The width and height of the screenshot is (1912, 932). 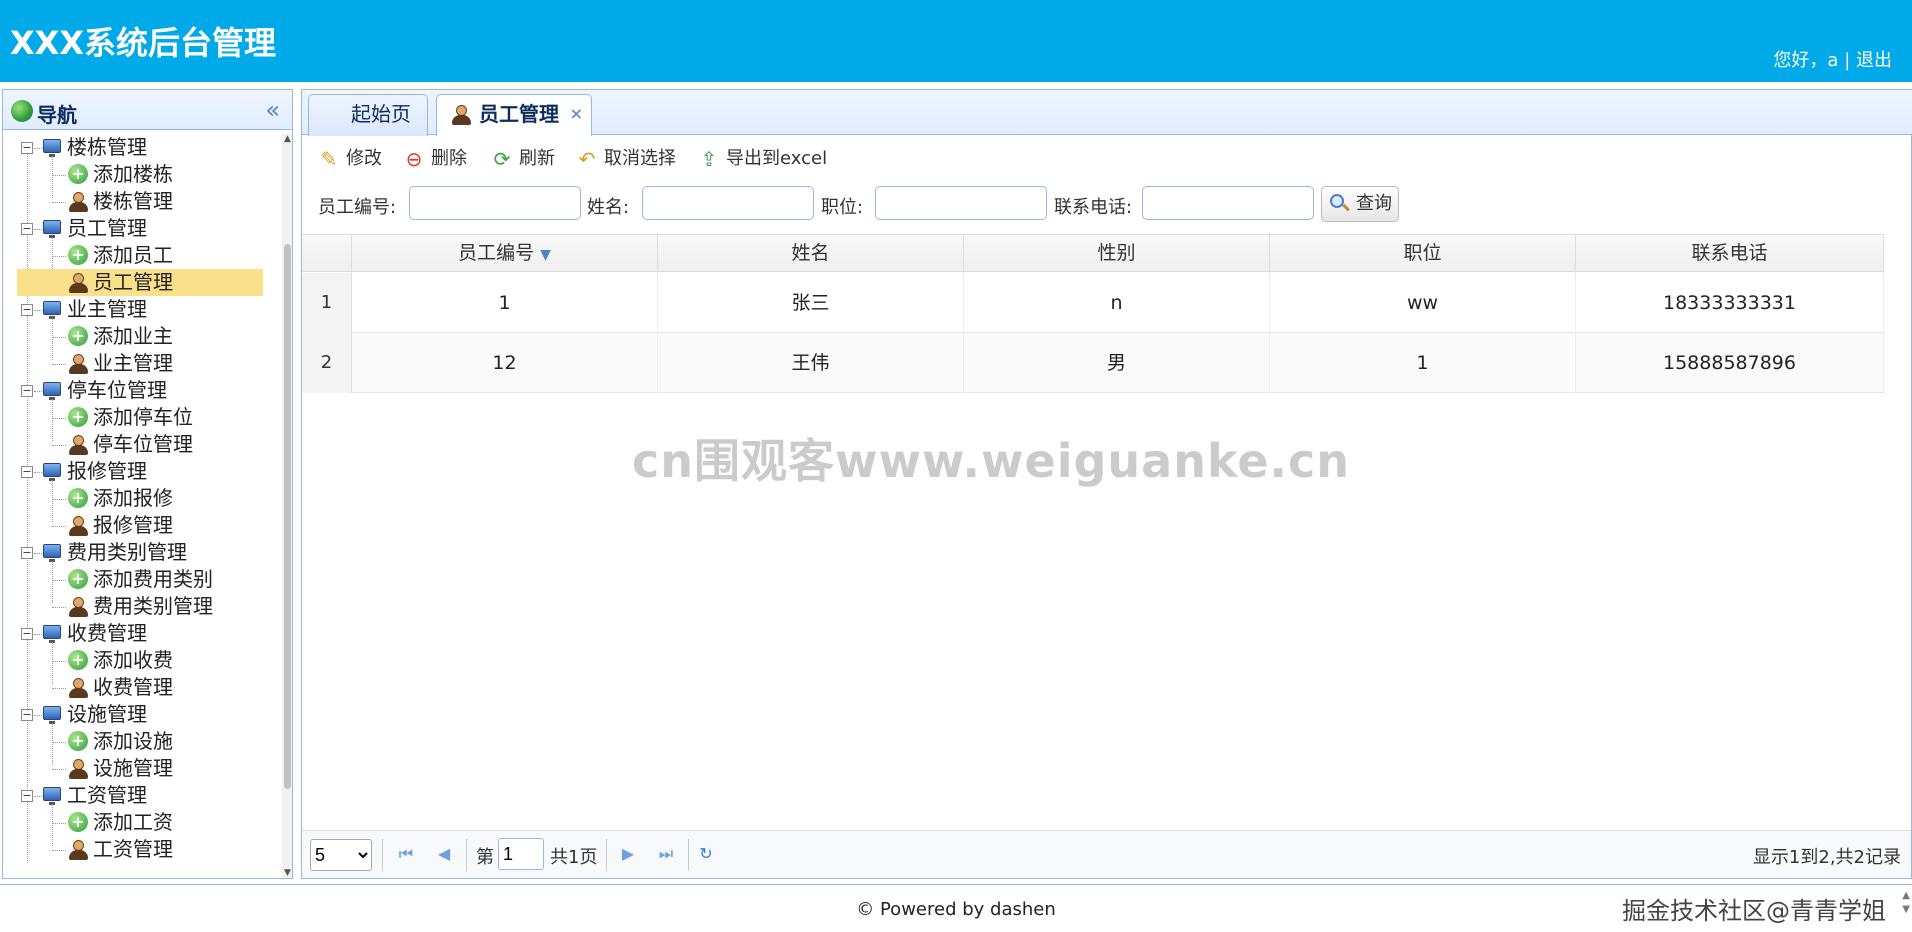 What do you see at coordinates (133, 255) in the screenshot?
I see `sidebar-item-add: 添加员工` at bounding box center [133, 255].